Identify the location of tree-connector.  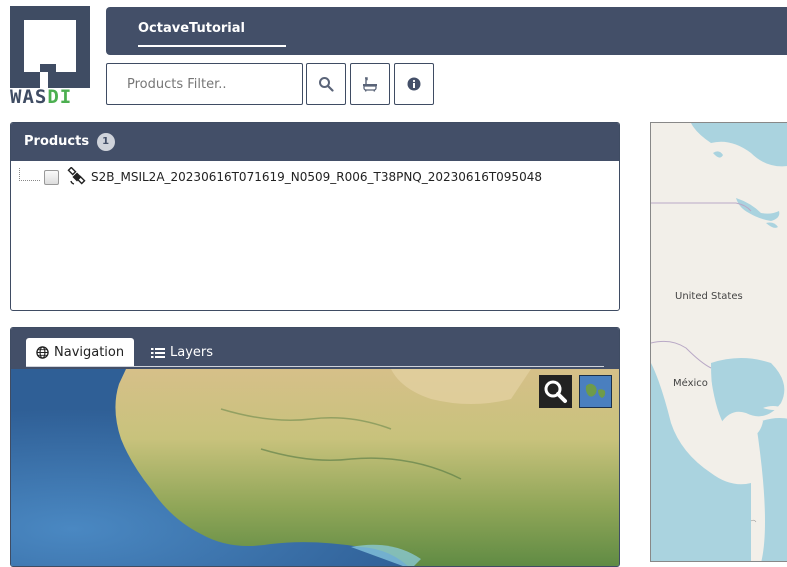
(29, 174).